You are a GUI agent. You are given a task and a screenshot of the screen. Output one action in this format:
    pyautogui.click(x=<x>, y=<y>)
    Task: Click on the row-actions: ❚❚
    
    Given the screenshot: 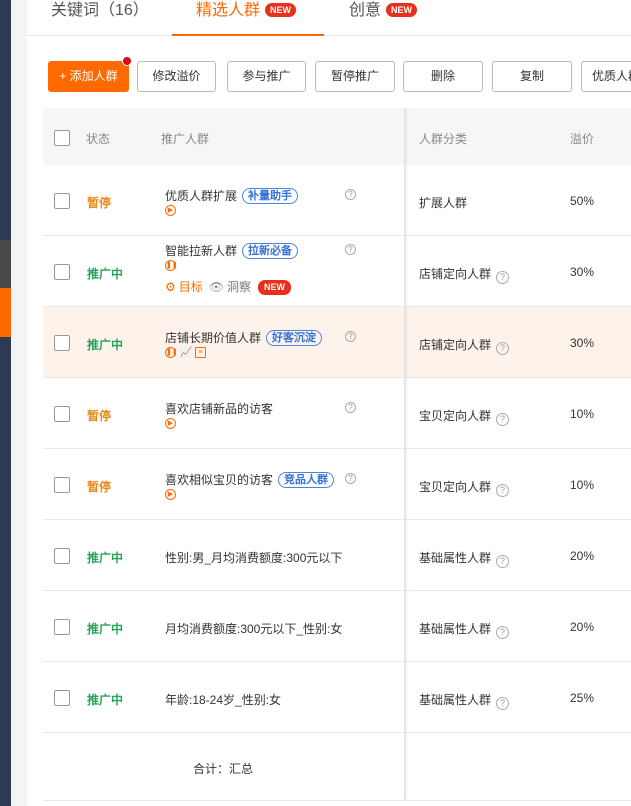 What is the action you would take?
    pyautogui.click(x=172, y=266)
    